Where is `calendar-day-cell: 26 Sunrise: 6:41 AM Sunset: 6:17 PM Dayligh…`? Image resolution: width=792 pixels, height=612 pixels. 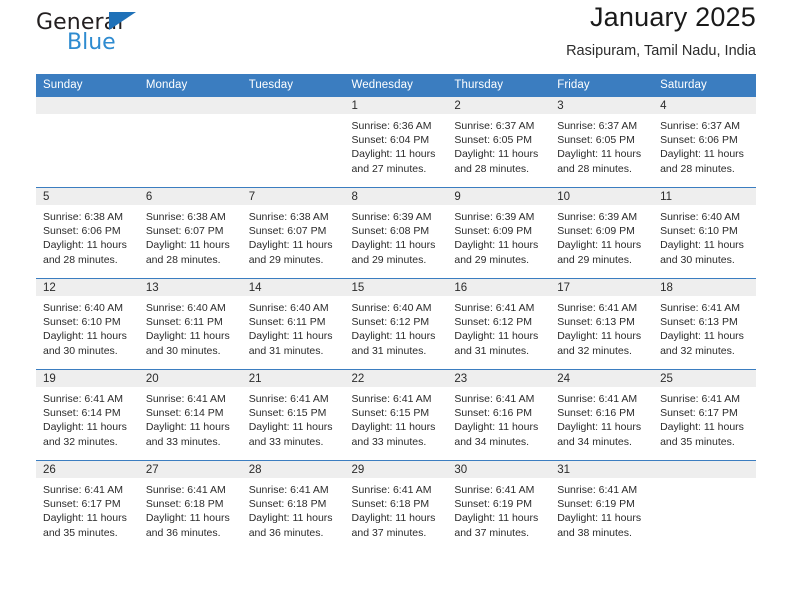 calendar-day-cell: 26 Sunrise: 6:41 AM Sunset: 6:17 PM Dayligh… is located at coordinates (87, 505).